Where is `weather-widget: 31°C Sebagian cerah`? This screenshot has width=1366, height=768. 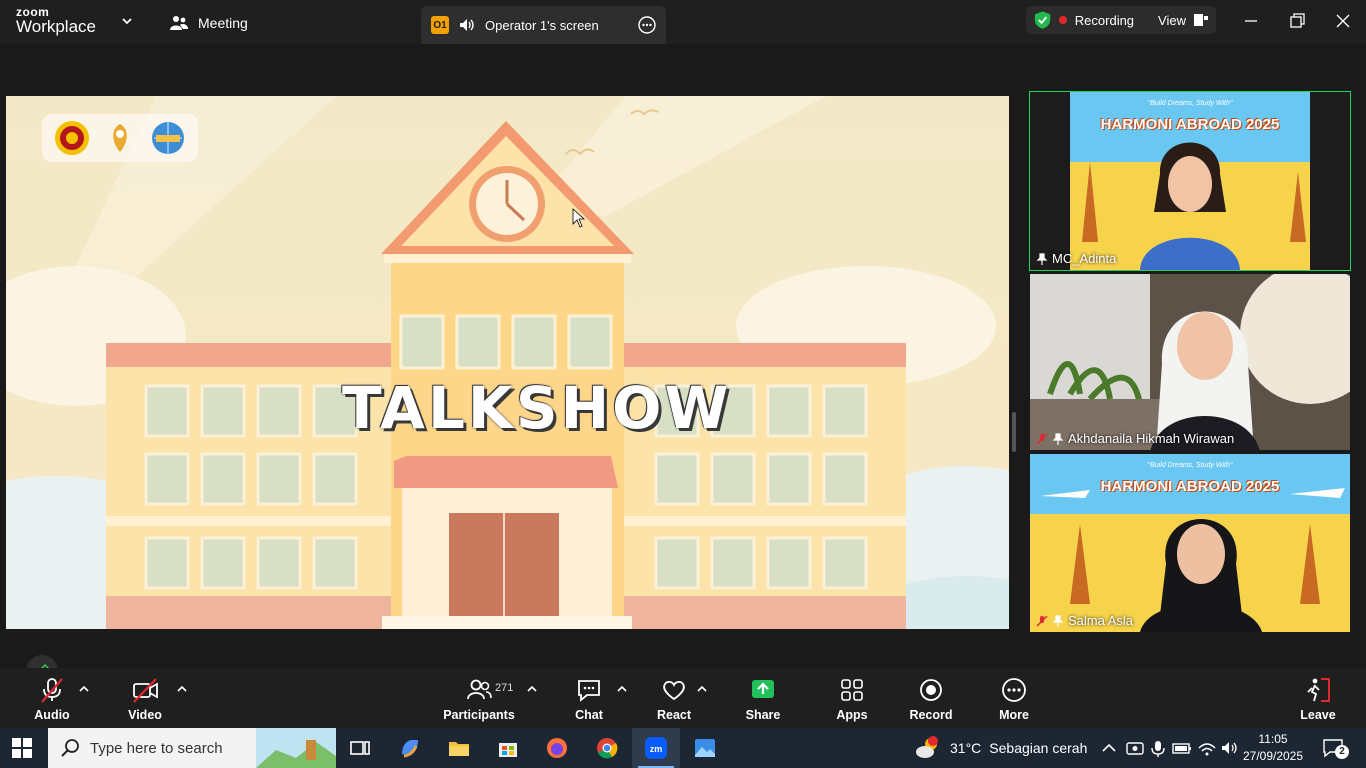 weather-widget: 31°C Sebagian cerah is located at coordinates (1000, 748).